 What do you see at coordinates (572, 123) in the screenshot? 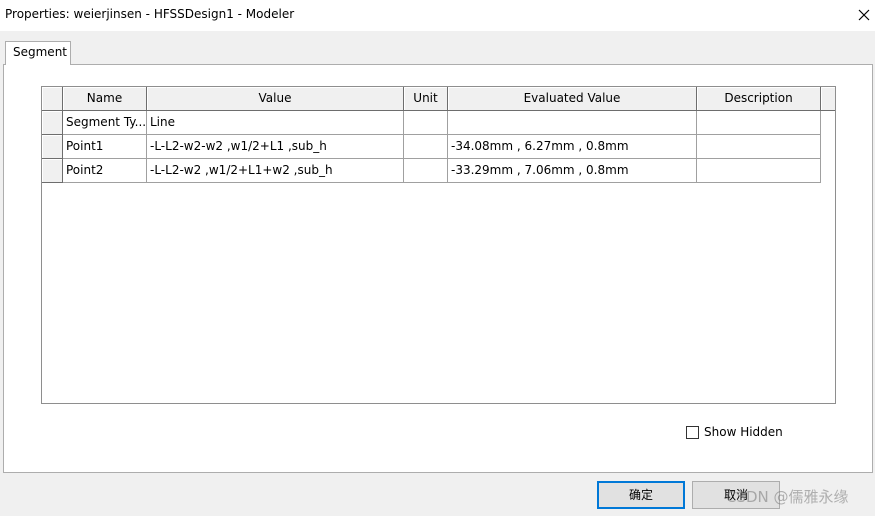
I see `cell-evaluated-value` at bounding box center [572, 123].